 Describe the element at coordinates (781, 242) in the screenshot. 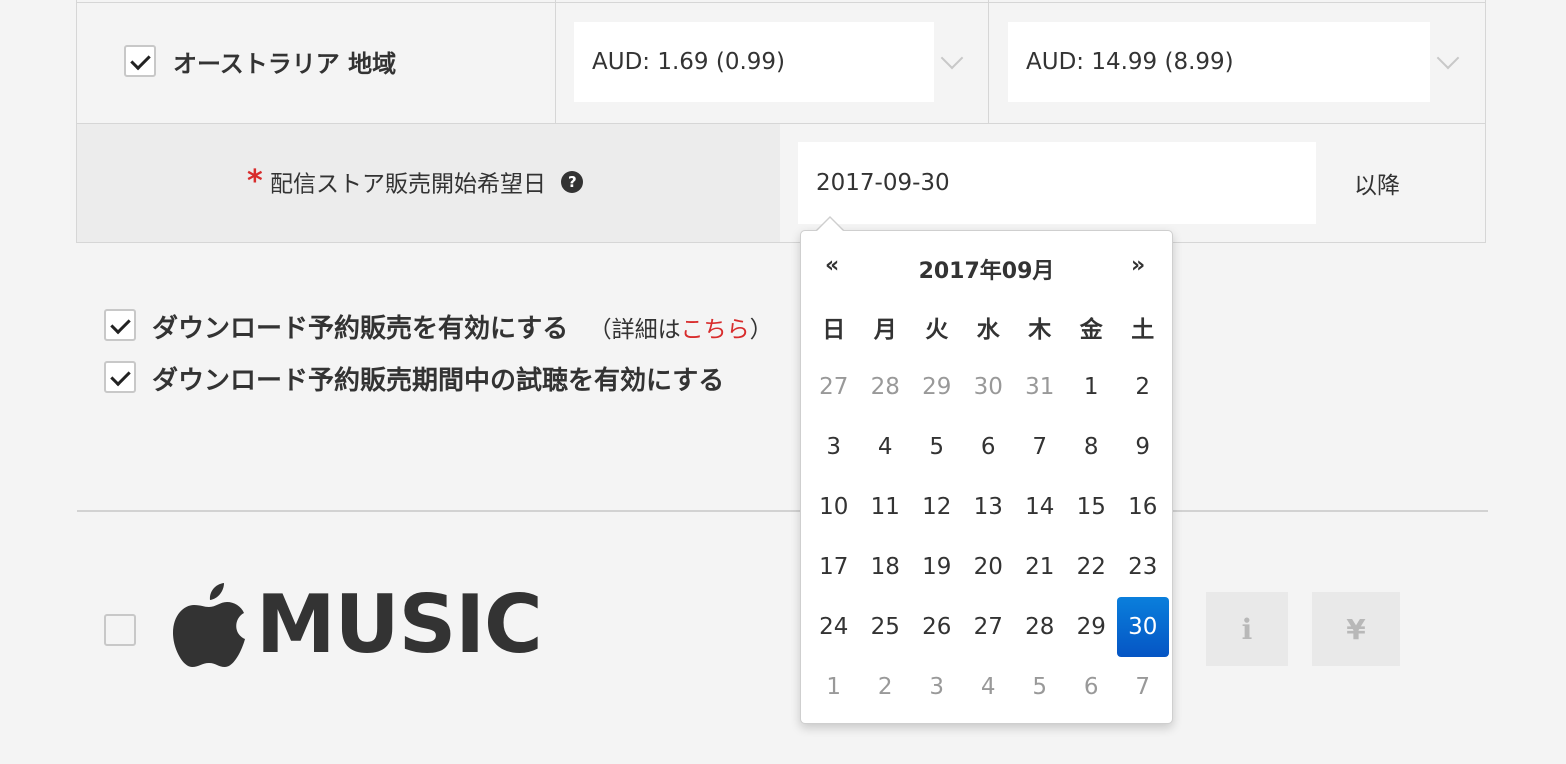

I see `table-border-bottom` at that location.